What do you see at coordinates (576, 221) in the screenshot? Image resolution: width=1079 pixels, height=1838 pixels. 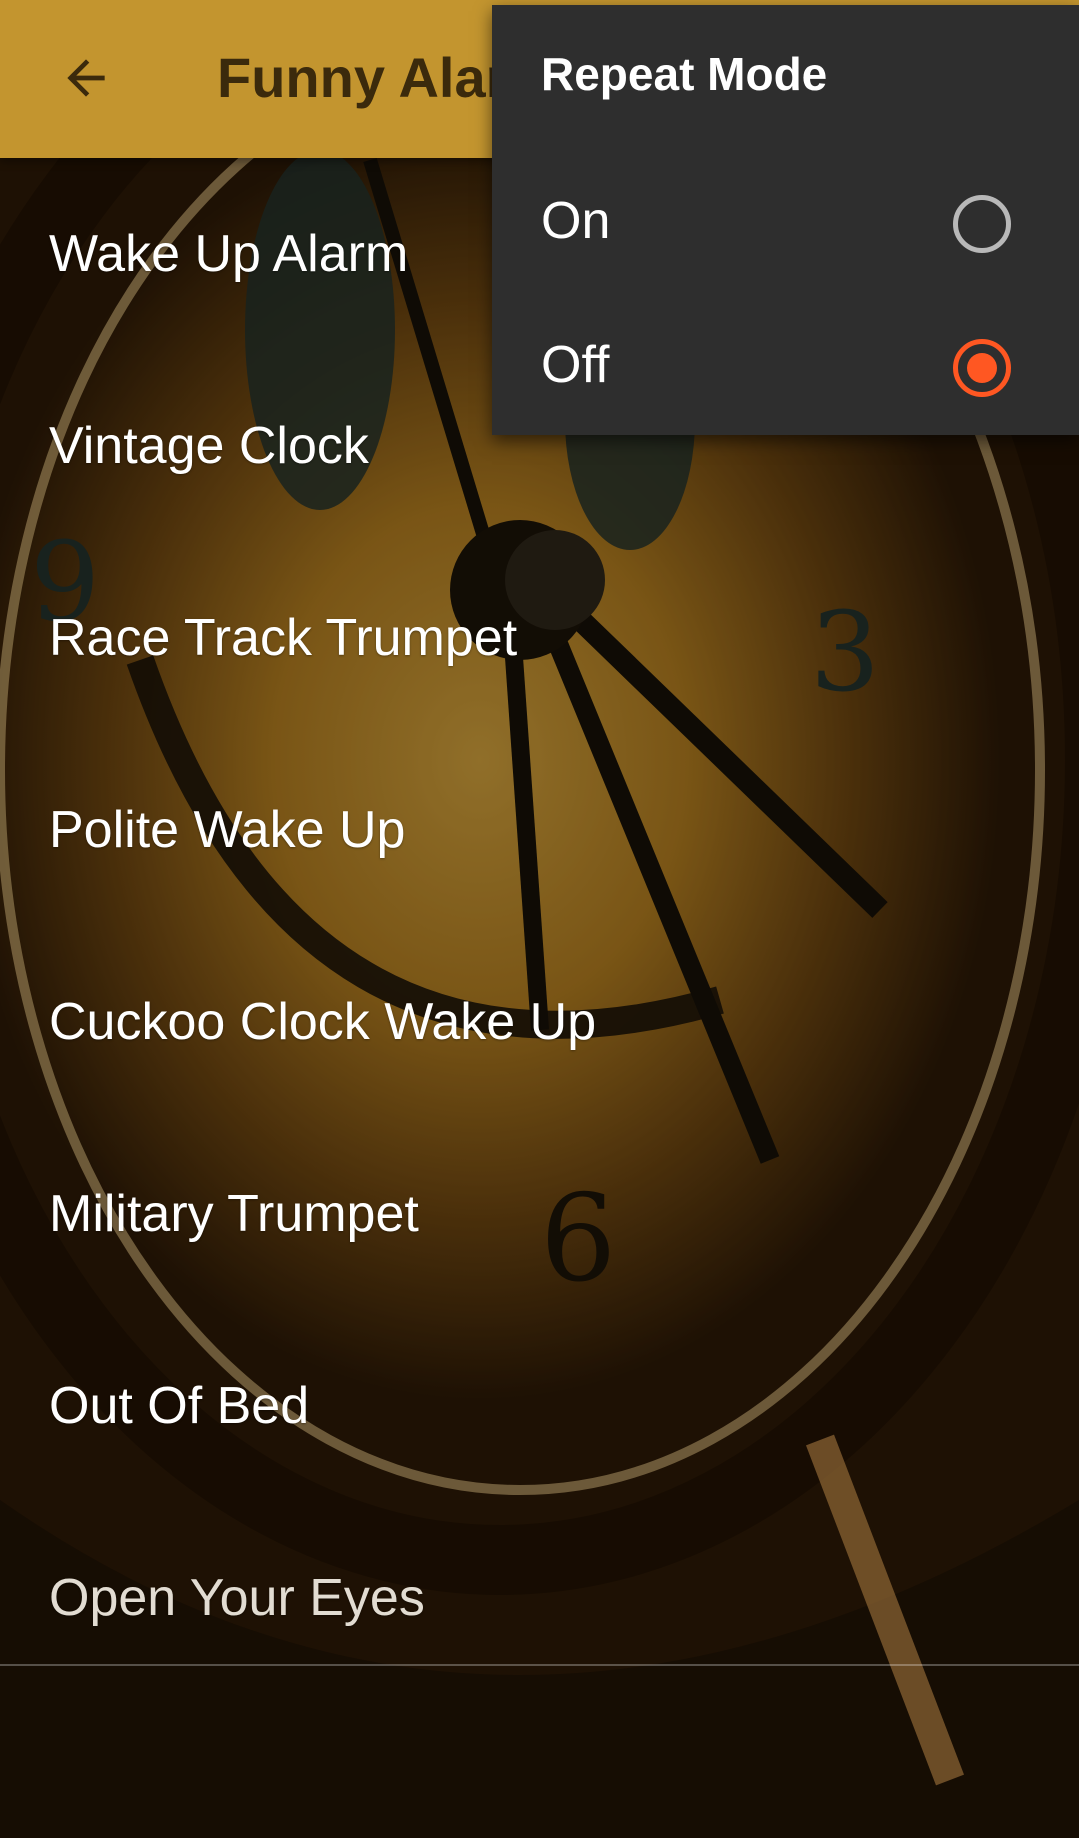 I see `repeat-option-on-label: On` at bounding box center [576, 221].